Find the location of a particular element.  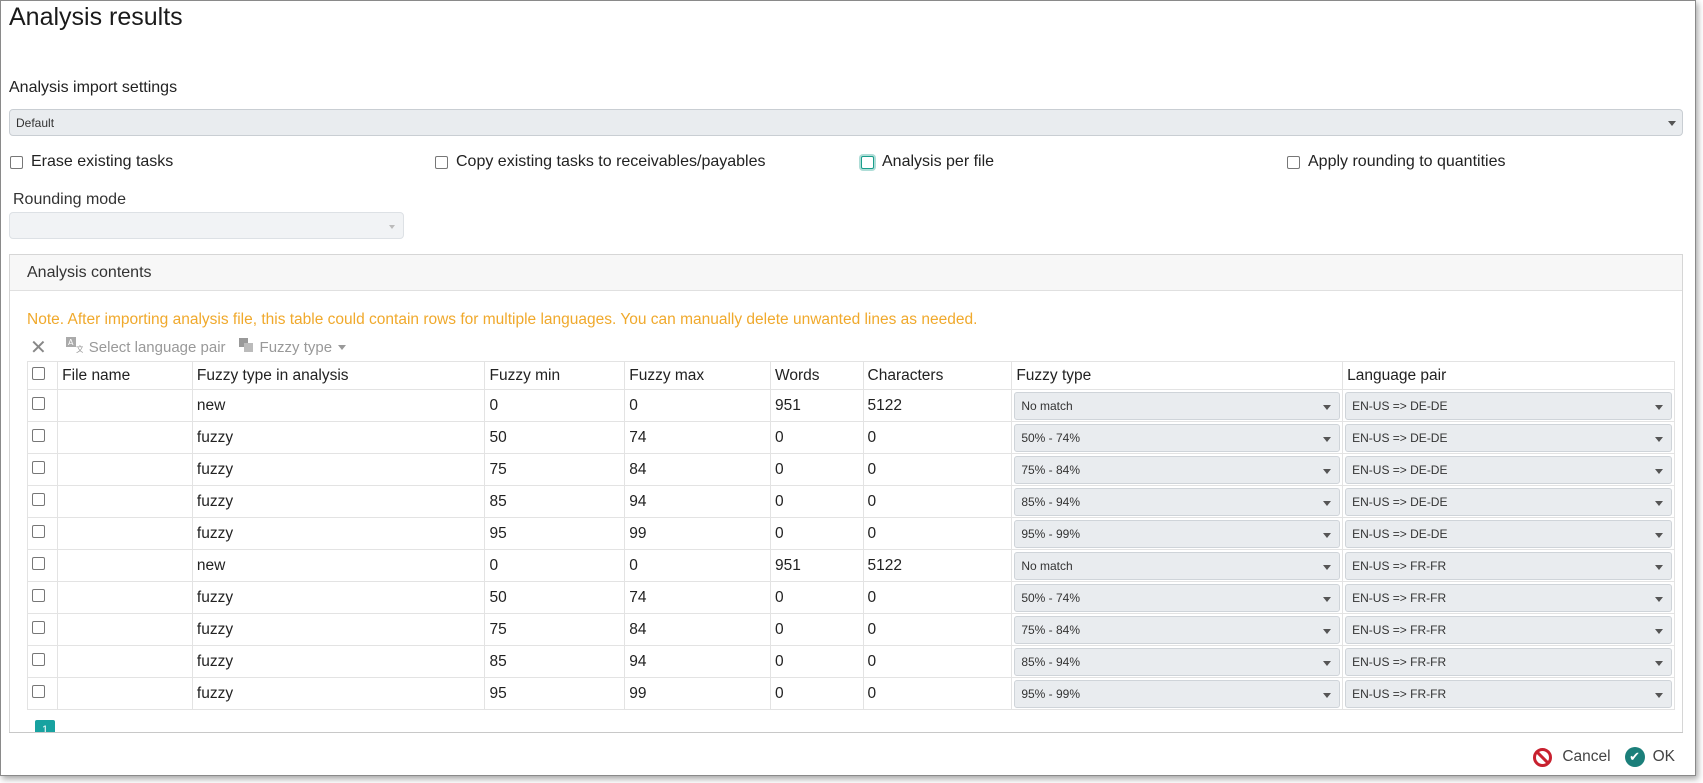

table-row: fuzzy 75 84 0 0 75% - 84% EN-US => FR-FR is located at coordinates (850, 629).